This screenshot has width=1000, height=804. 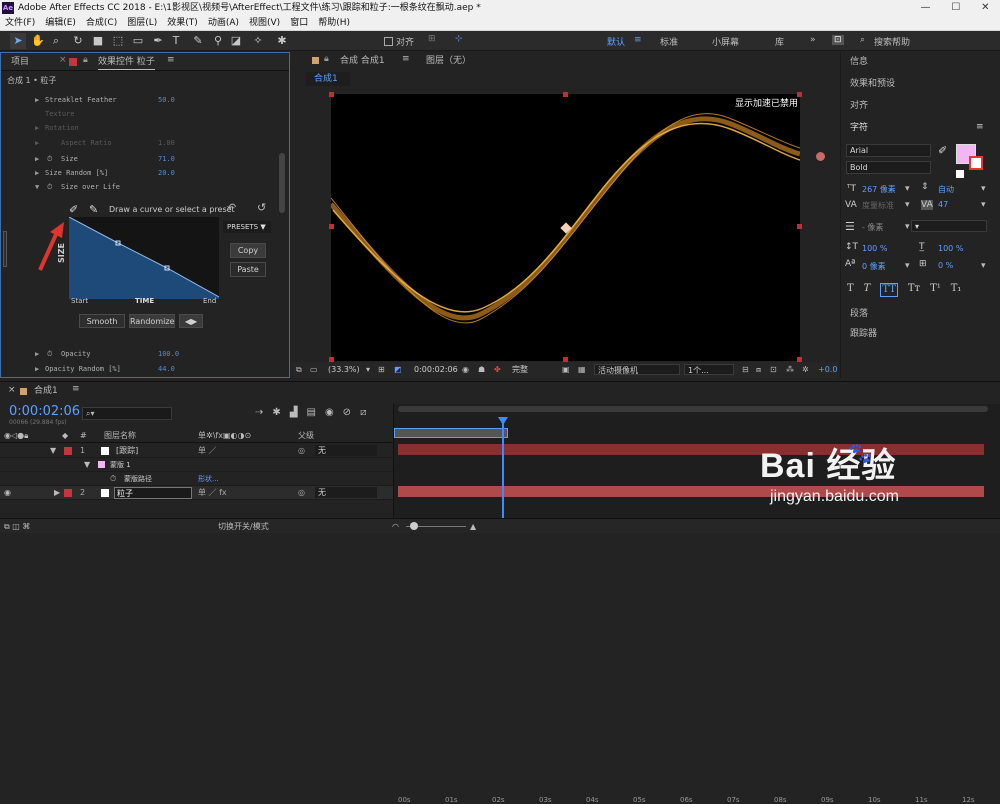 I want to click on reset-icon: ↺, so click(x=261, y=207).